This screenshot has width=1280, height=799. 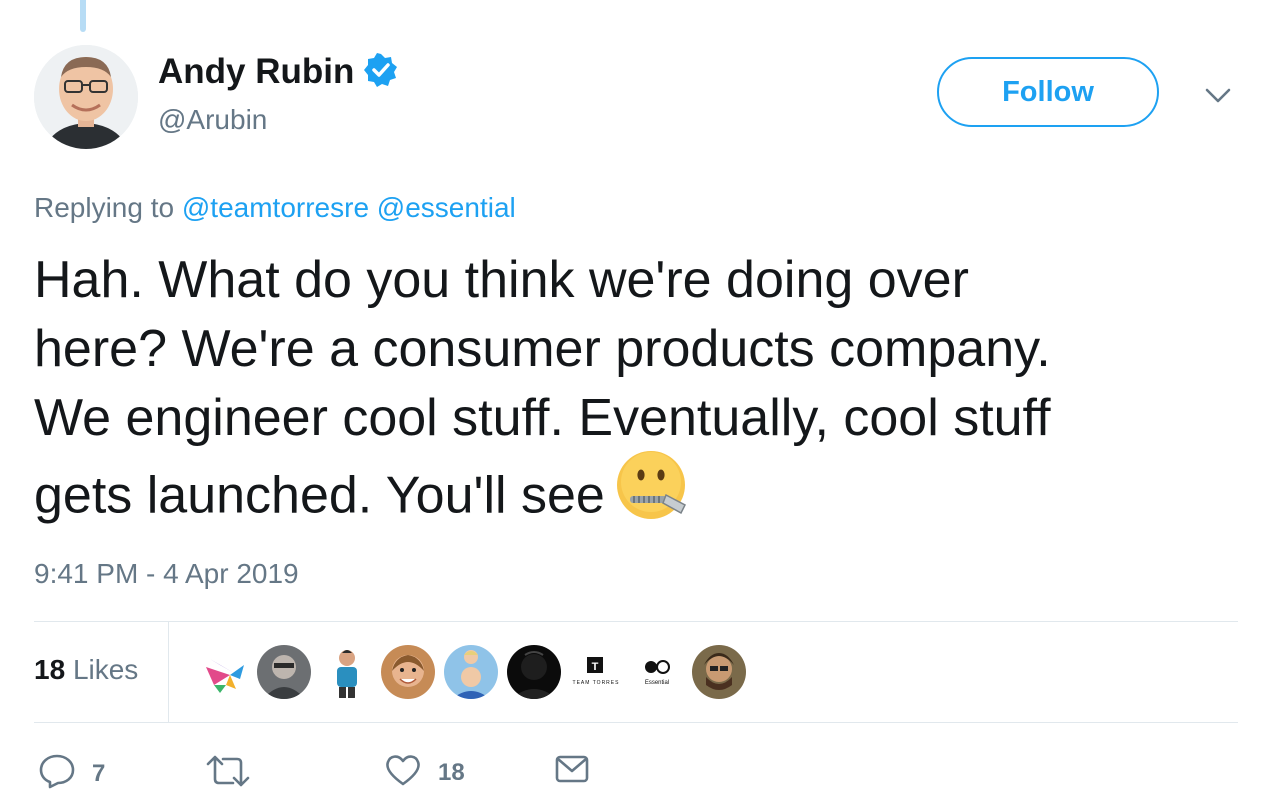 I want to click on likes-label: Likes, so click(x=105, y=669).